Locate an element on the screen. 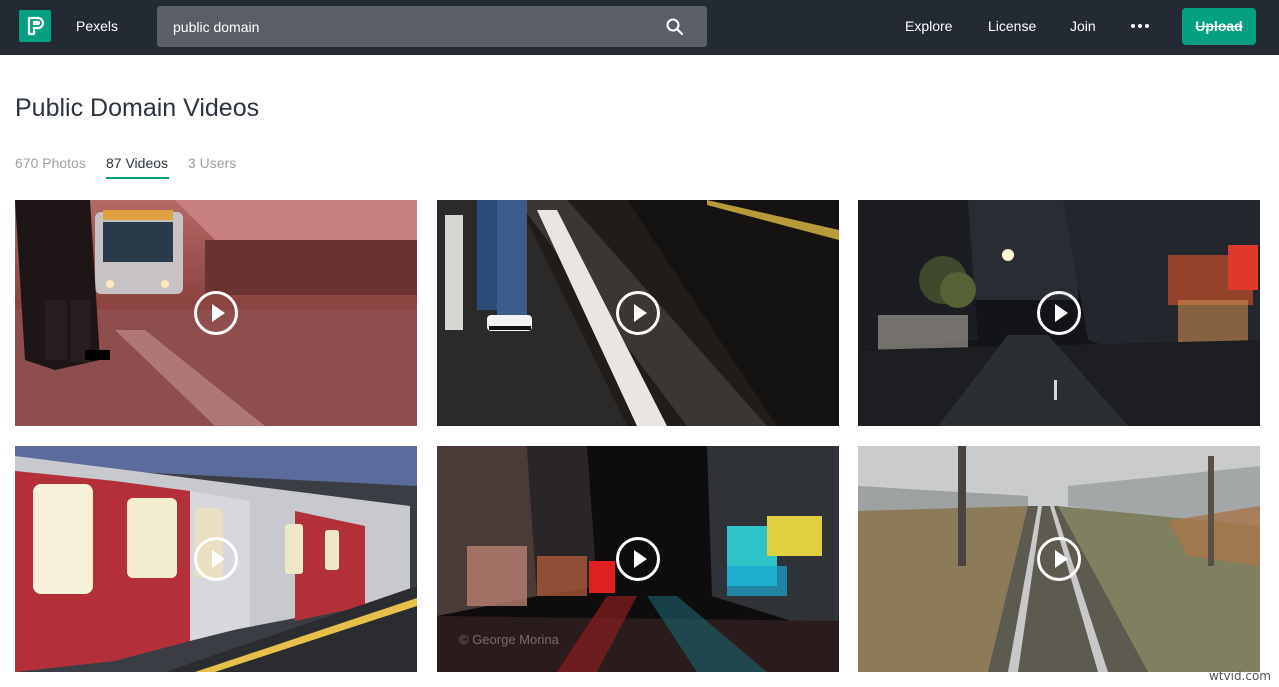 Image resolution: width=1279 pixels, height=687 pixels. video-tile-railway-forest is located at coordinates (1059, 559).